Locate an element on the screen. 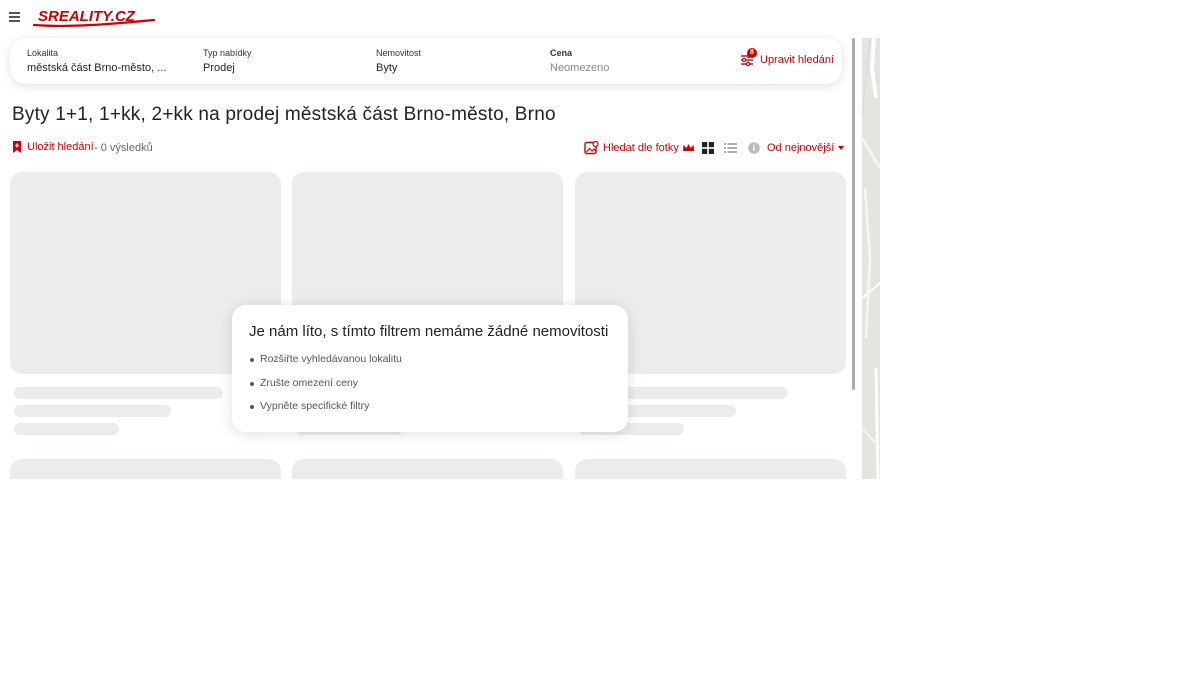  top-bar: SREALITY.CZ is located at coordinates (430, 18).